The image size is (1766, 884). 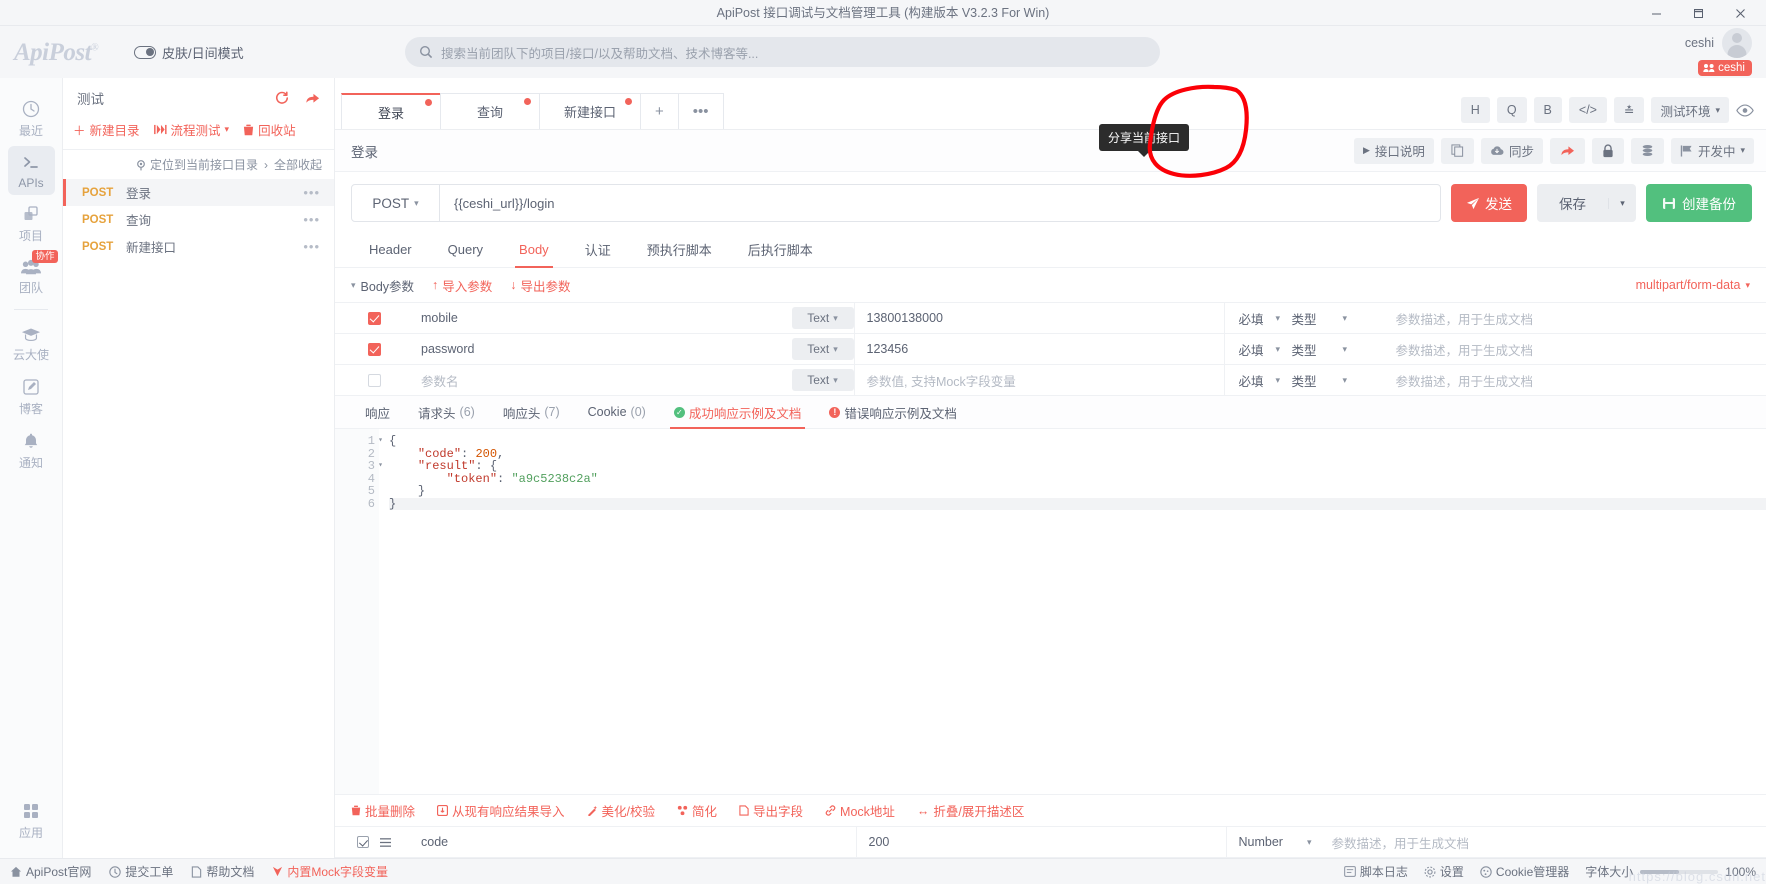 What do you see at coordinates (1077, 479) in the screenshot?
I see `editor-line: "token": "a9c5238c2a"` at bounding box center [1077, 479].